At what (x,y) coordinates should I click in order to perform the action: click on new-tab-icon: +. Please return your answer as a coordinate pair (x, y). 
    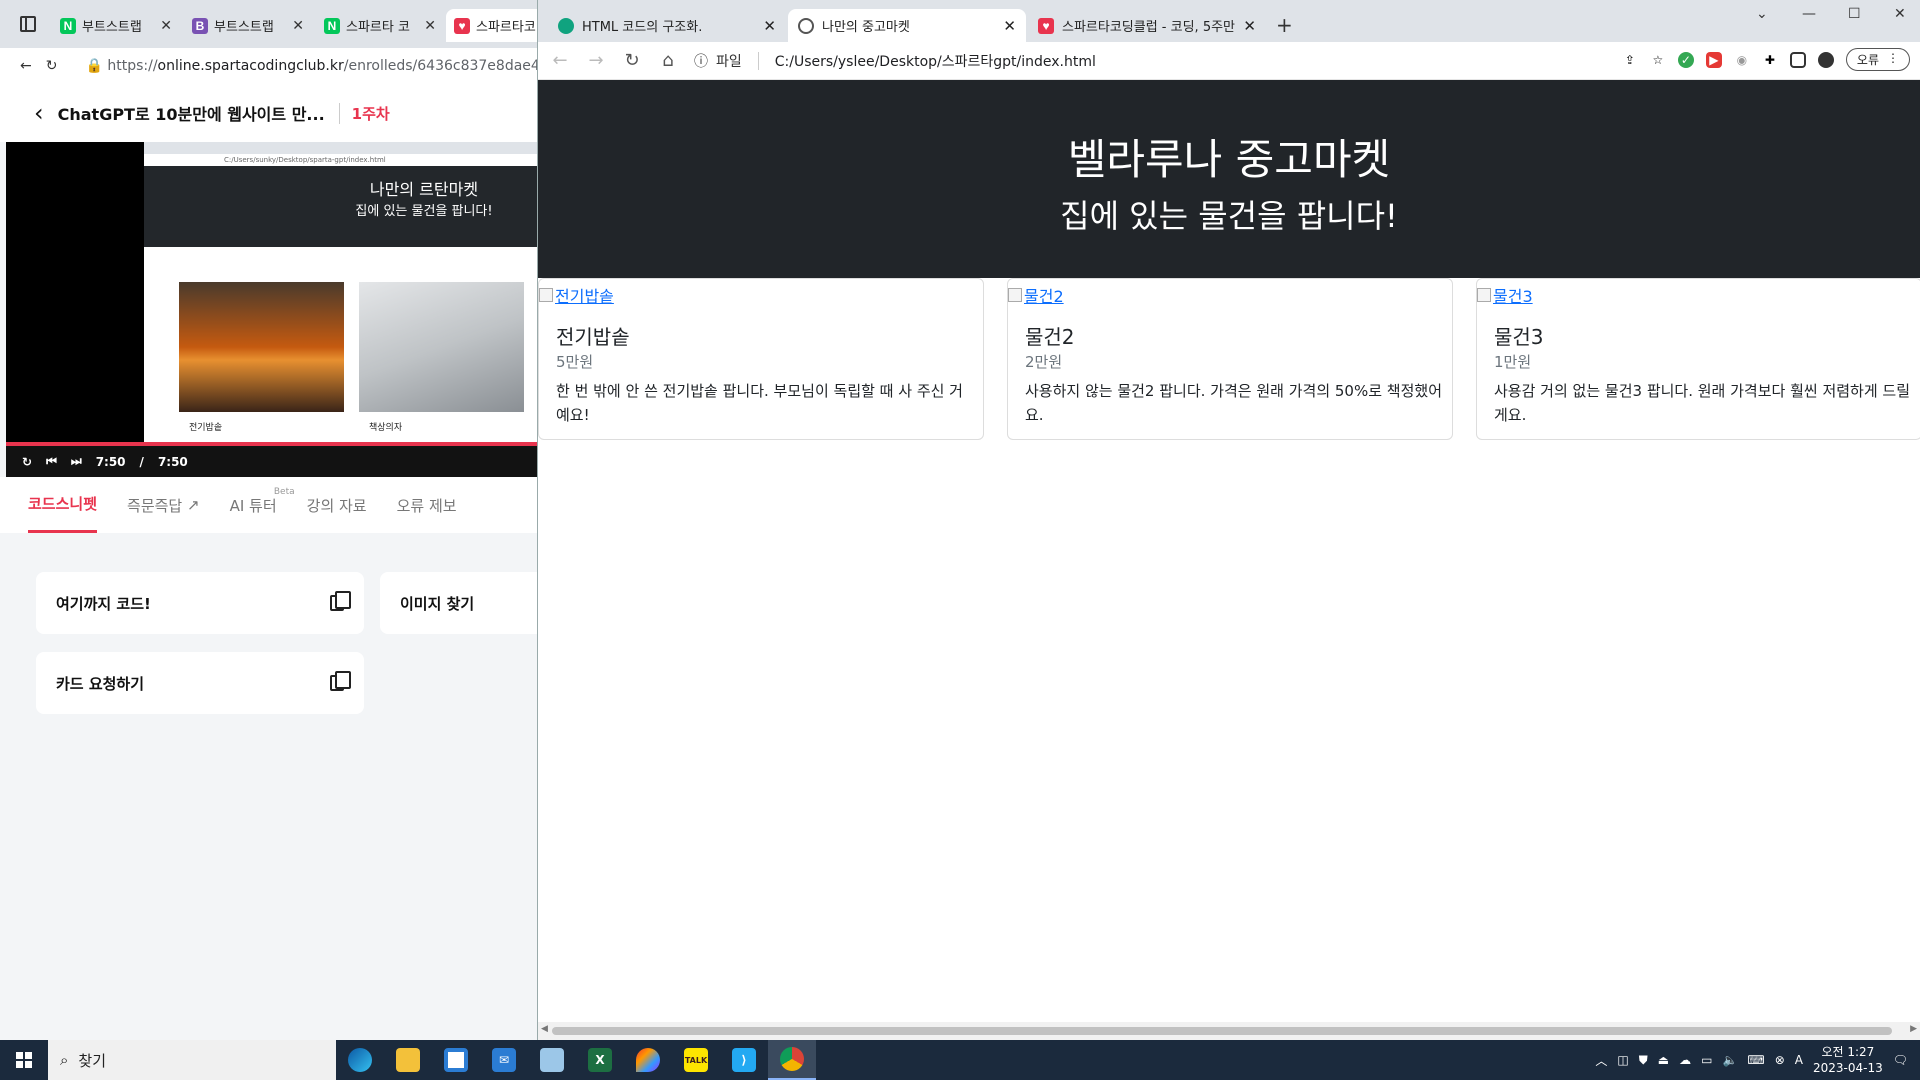
    Looking at the image, I should click on (1284, 25).